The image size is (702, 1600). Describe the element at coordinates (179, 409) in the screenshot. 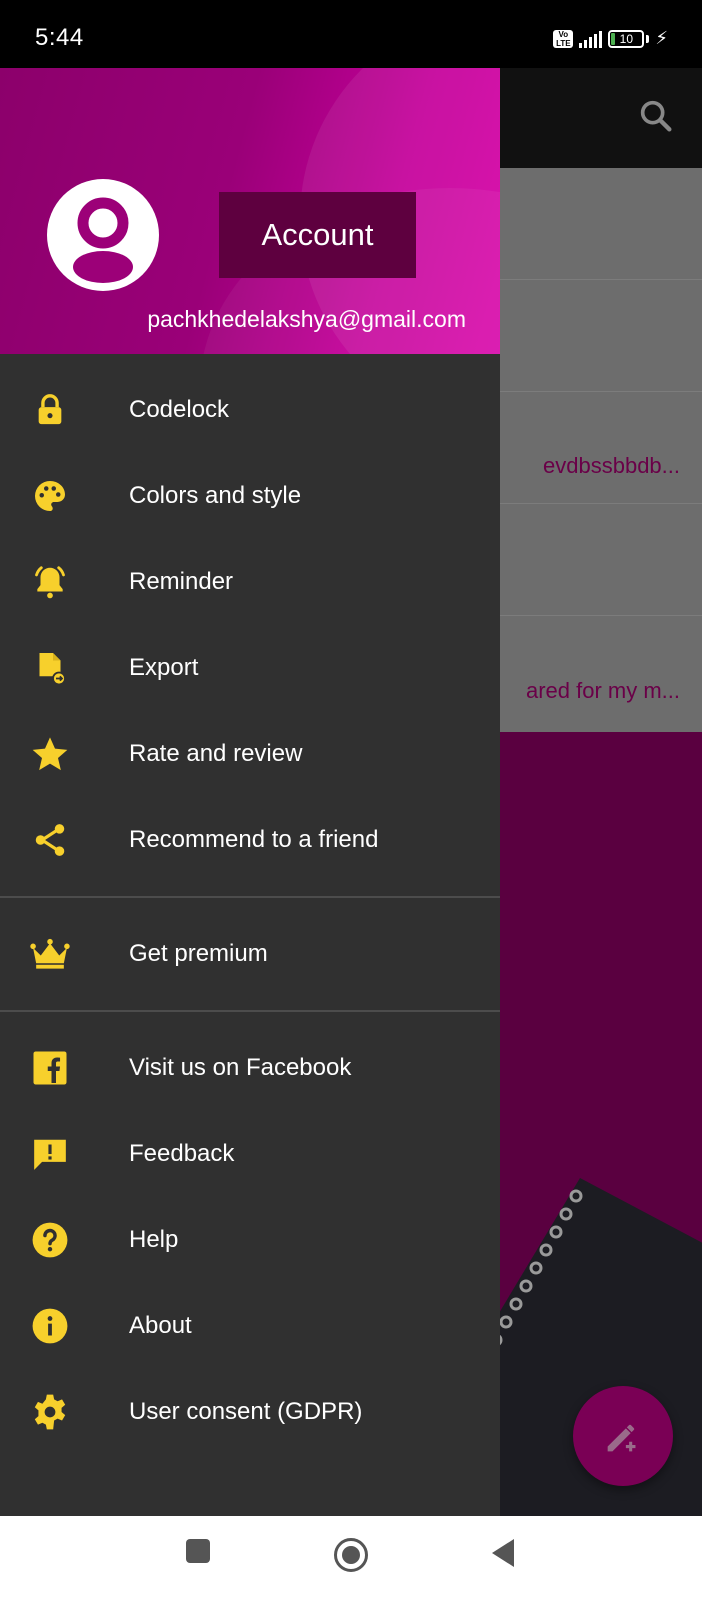

I see `menu-label: Codelock` at that location.